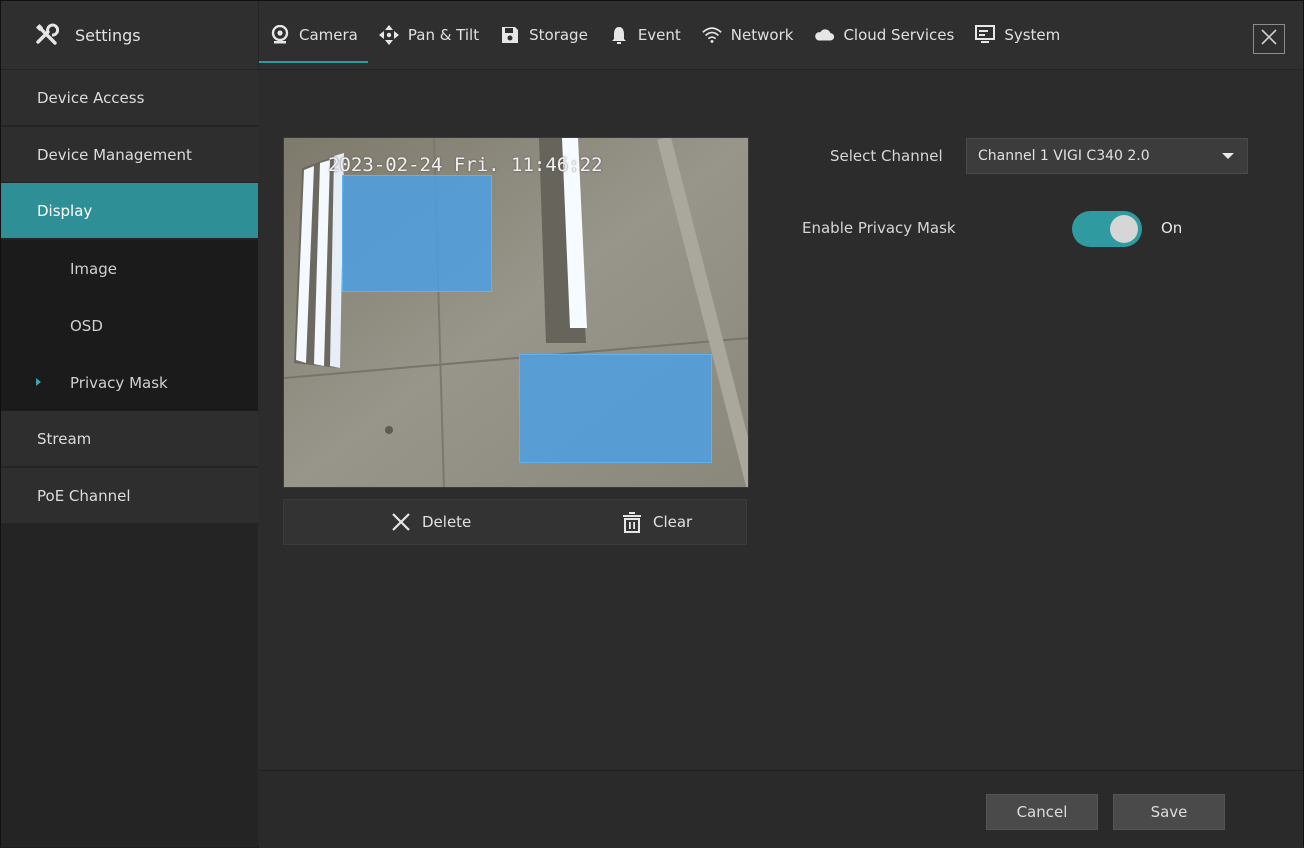 The height and width of the screenshot is (848, 1304). What do you see at coordinates (401, 522) in the screenshot?
I see `x-icon` at bounding box center [401, 522].